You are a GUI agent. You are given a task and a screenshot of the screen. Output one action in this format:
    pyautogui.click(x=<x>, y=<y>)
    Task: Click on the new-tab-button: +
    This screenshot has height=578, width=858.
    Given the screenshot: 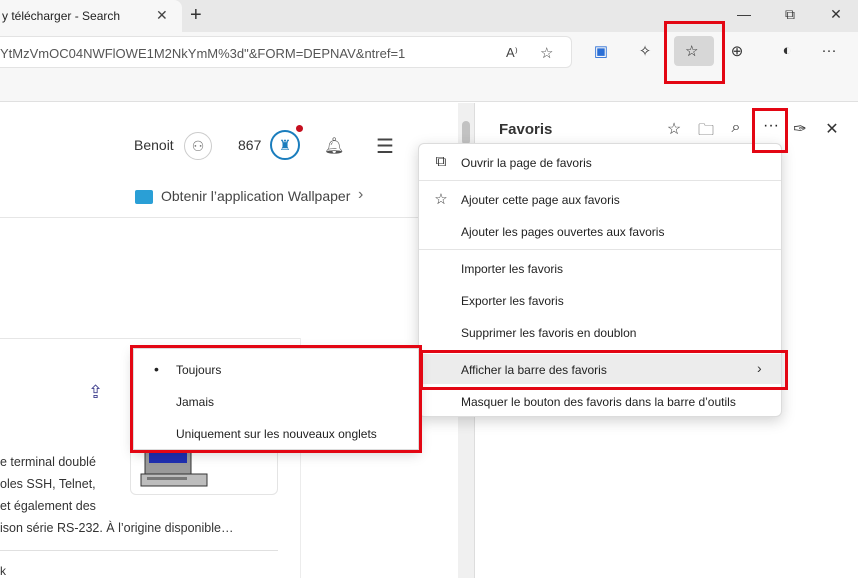 What is the action you would take?
    pyautogui.click(x=196, y=15)
    